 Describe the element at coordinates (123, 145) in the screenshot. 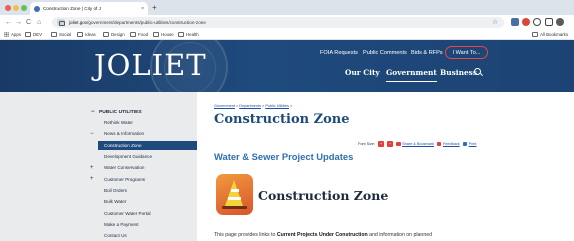

I see `sidebar-item-label: Construction Zone` at that location.